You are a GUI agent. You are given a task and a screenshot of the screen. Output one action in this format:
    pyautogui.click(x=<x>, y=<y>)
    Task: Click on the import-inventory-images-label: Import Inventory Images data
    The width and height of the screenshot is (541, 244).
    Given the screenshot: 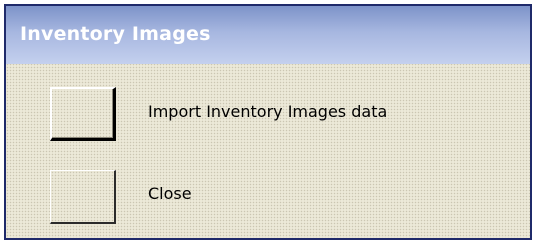 What is the action you would take?
    pyautogui.click(x=268, y=111)
    